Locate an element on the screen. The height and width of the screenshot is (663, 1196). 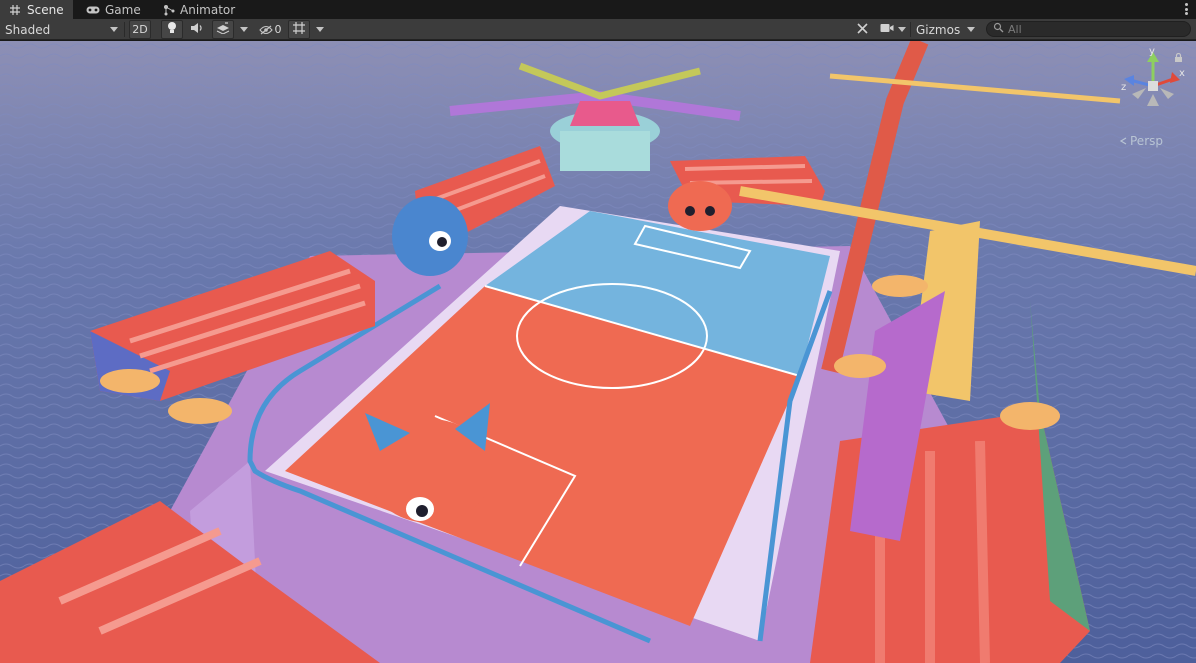
layers-effects-icon is located at coordinates (223, 29).